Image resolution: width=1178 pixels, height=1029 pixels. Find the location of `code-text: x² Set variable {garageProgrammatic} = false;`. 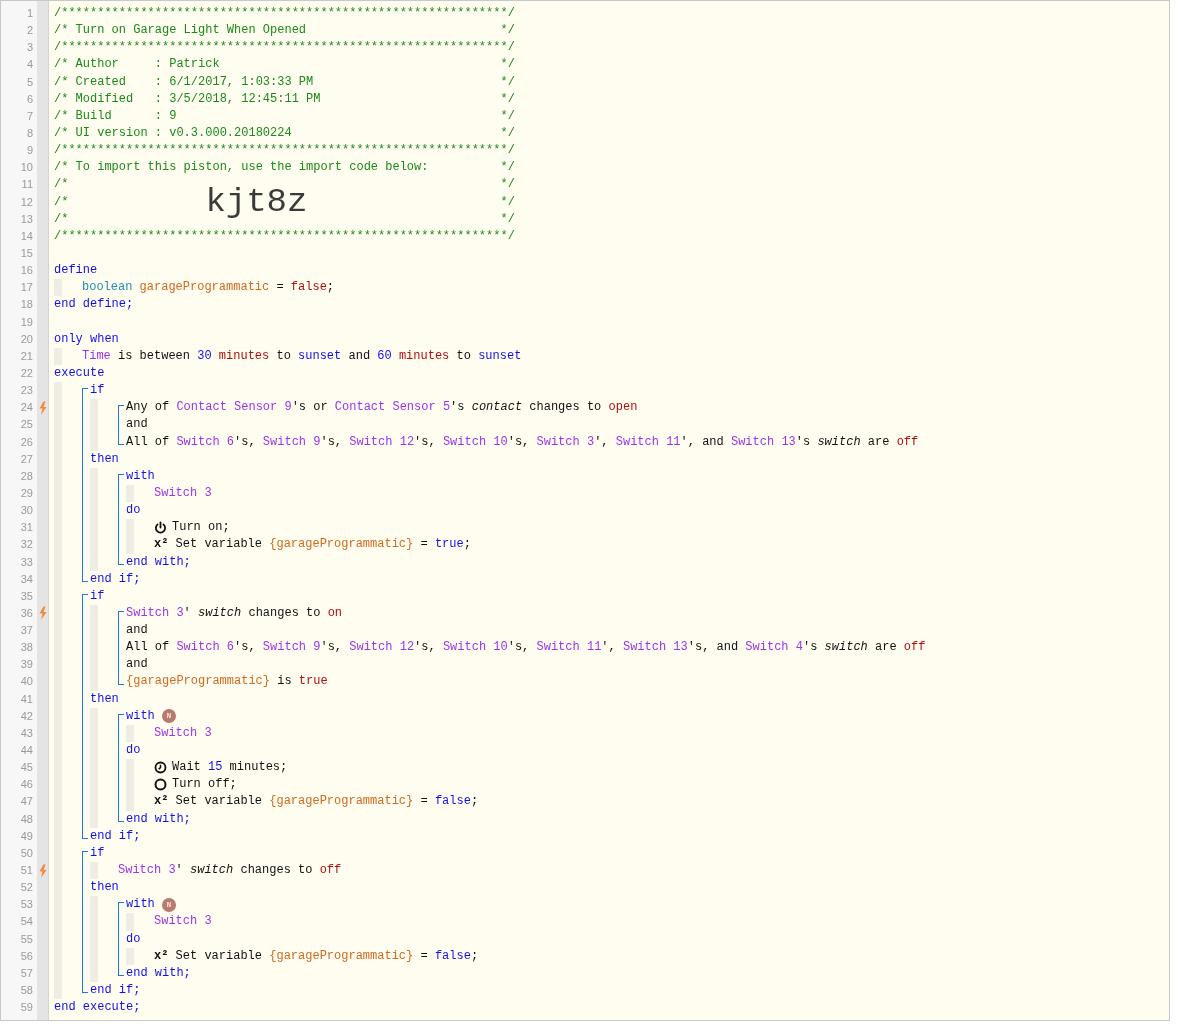

code-text: x² Set variable {garageProgrammatic} = false; is located at coordinates (316, 956).